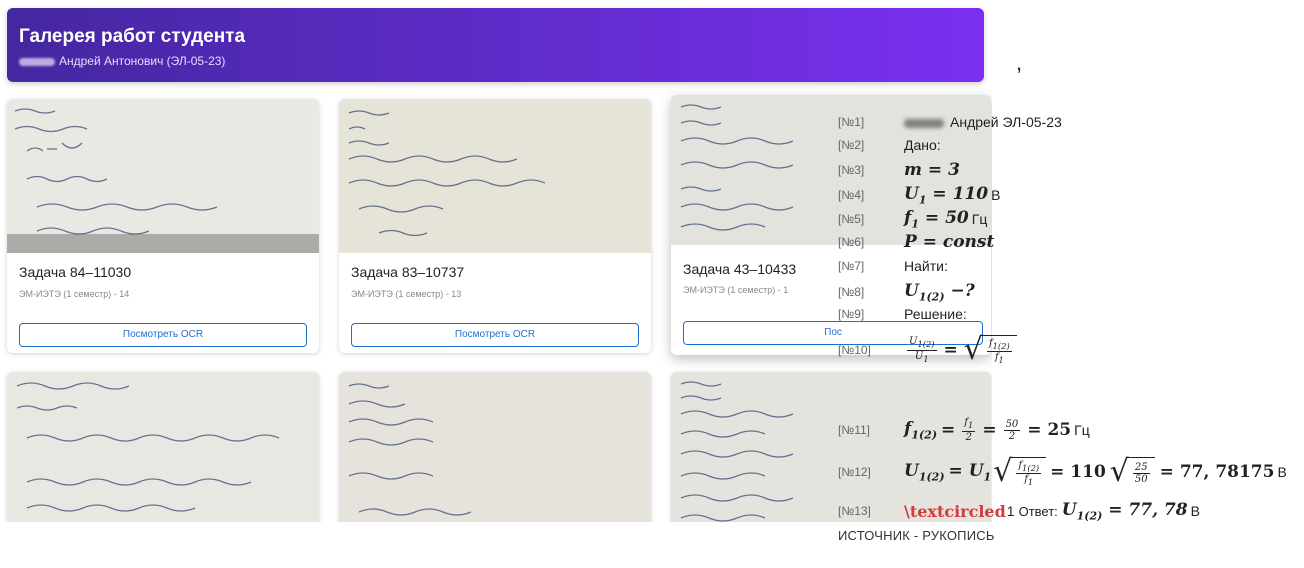 The image size is (1304, 568). I want to click on line-text: Андрей ЭЛ-05-23, so click(983, 122).